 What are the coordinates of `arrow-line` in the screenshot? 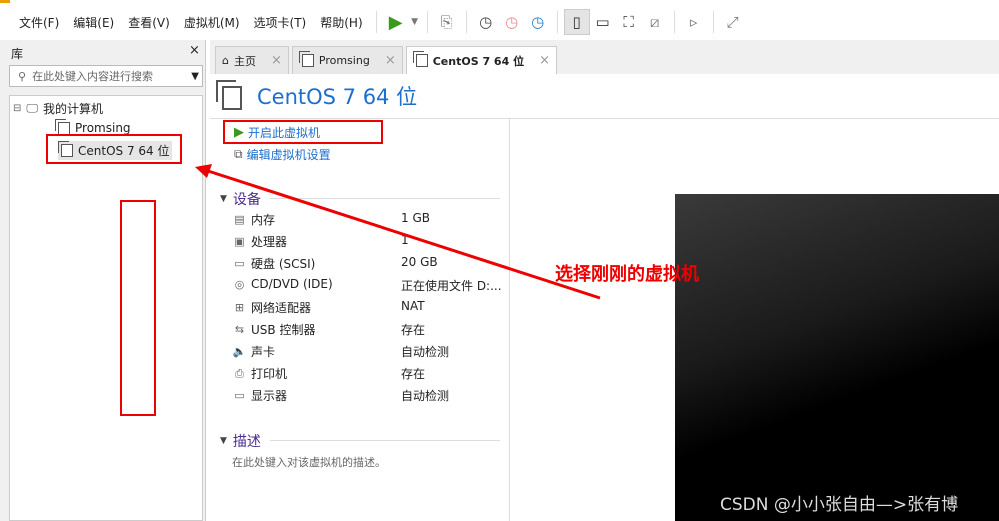 It's located at (402, 234).